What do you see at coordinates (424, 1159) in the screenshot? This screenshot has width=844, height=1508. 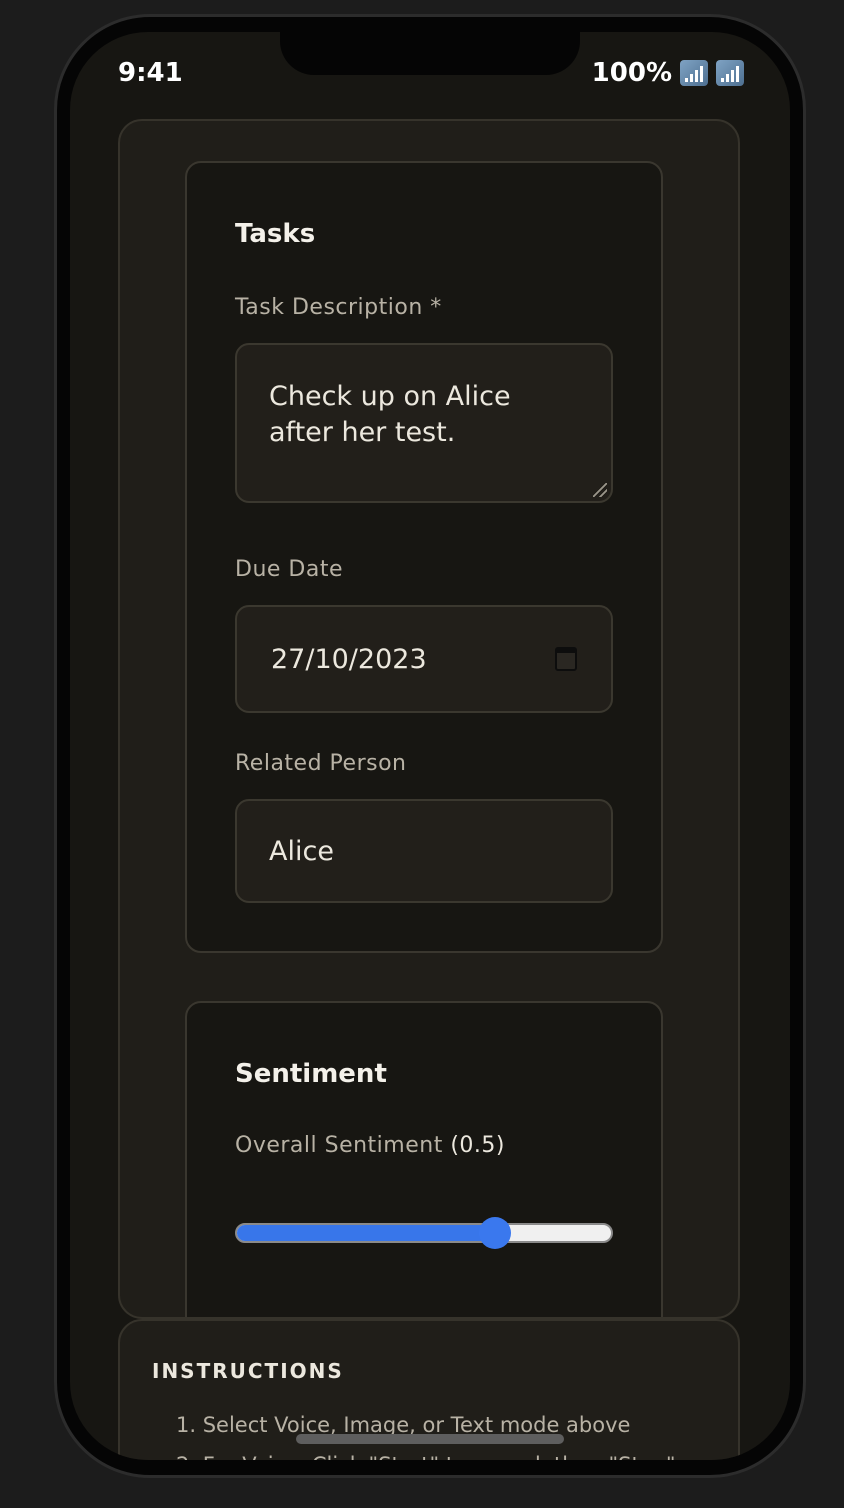 I see `sentiment-section: Sentiment Overall Sentiment (0.5)` at bounding box center [424, 1159].